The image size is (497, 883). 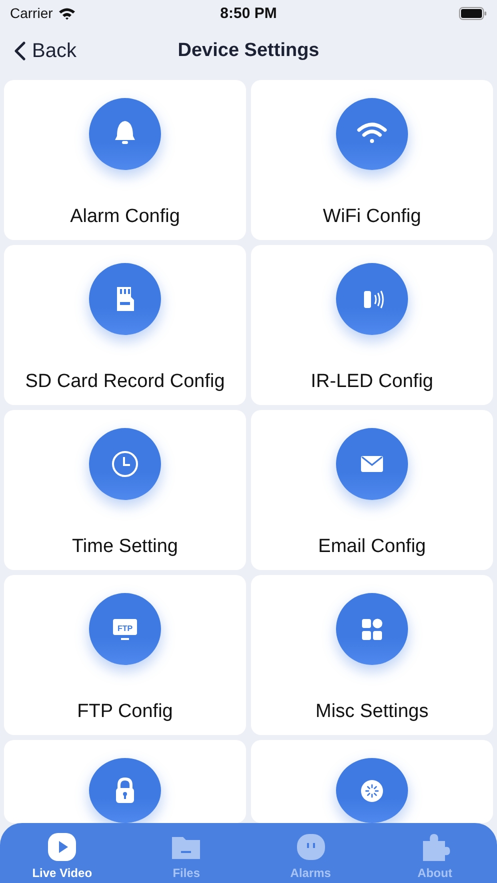 I want to click on card-label: Alarm Config, so click(x=125, y=217).